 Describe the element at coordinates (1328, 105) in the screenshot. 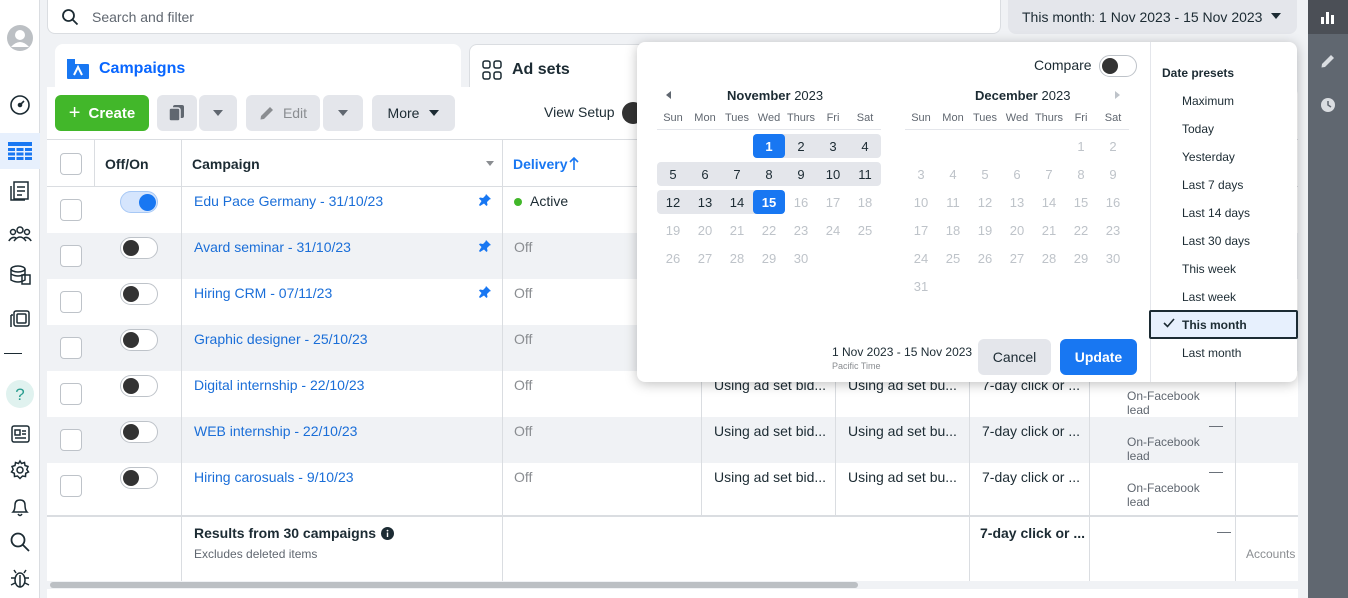

I see `history-clock-icon` at that location.